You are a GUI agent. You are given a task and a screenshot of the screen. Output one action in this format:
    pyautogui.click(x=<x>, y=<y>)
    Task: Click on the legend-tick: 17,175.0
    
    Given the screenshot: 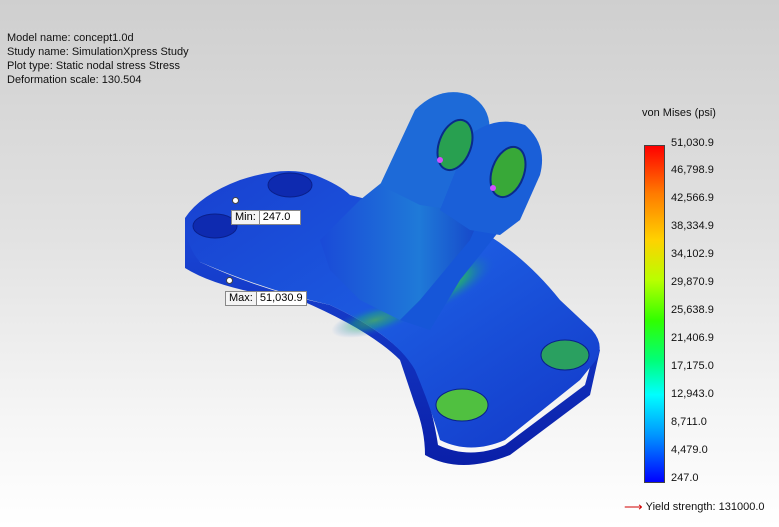 What is the action you would take?
    pyautogui.click(x=692, y=366)
    